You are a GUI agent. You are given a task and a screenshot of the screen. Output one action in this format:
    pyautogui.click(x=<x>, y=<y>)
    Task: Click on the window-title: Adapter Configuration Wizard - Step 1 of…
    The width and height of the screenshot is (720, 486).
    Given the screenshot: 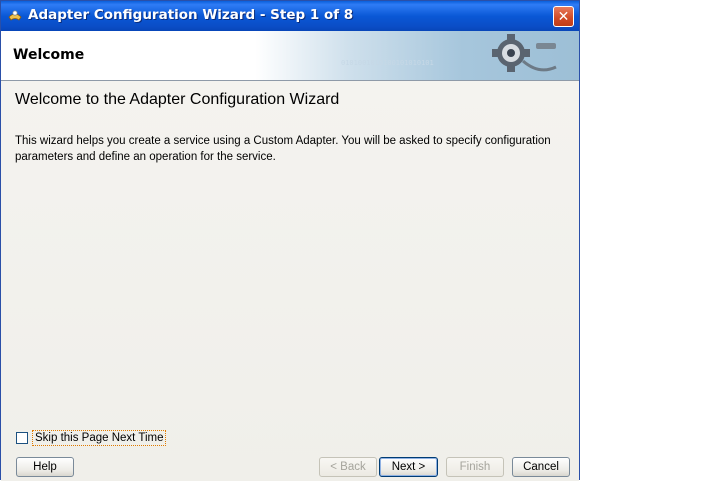 What is the action you would take?
    pyautogui.click(x=191, y=15)
    